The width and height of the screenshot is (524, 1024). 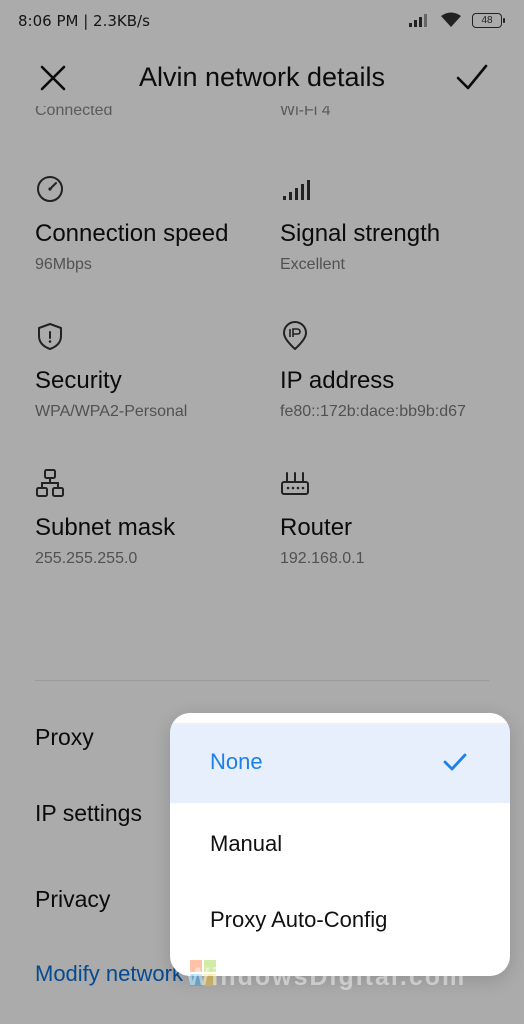 What do you see at coordinates (299, 919) in the screenshot?
I see `option-label: Proxy Auto-Config` at bounding box center [299, 919].